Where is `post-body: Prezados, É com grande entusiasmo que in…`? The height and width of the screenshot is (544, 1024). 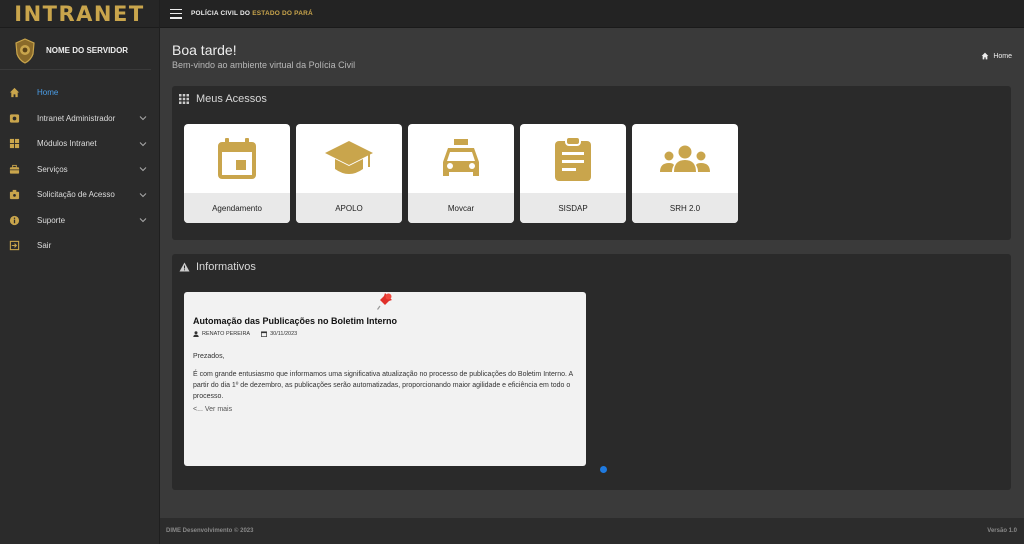
post-body: Prezados, É com grande entusiasmo que in… is located at coordinates (385, 376).